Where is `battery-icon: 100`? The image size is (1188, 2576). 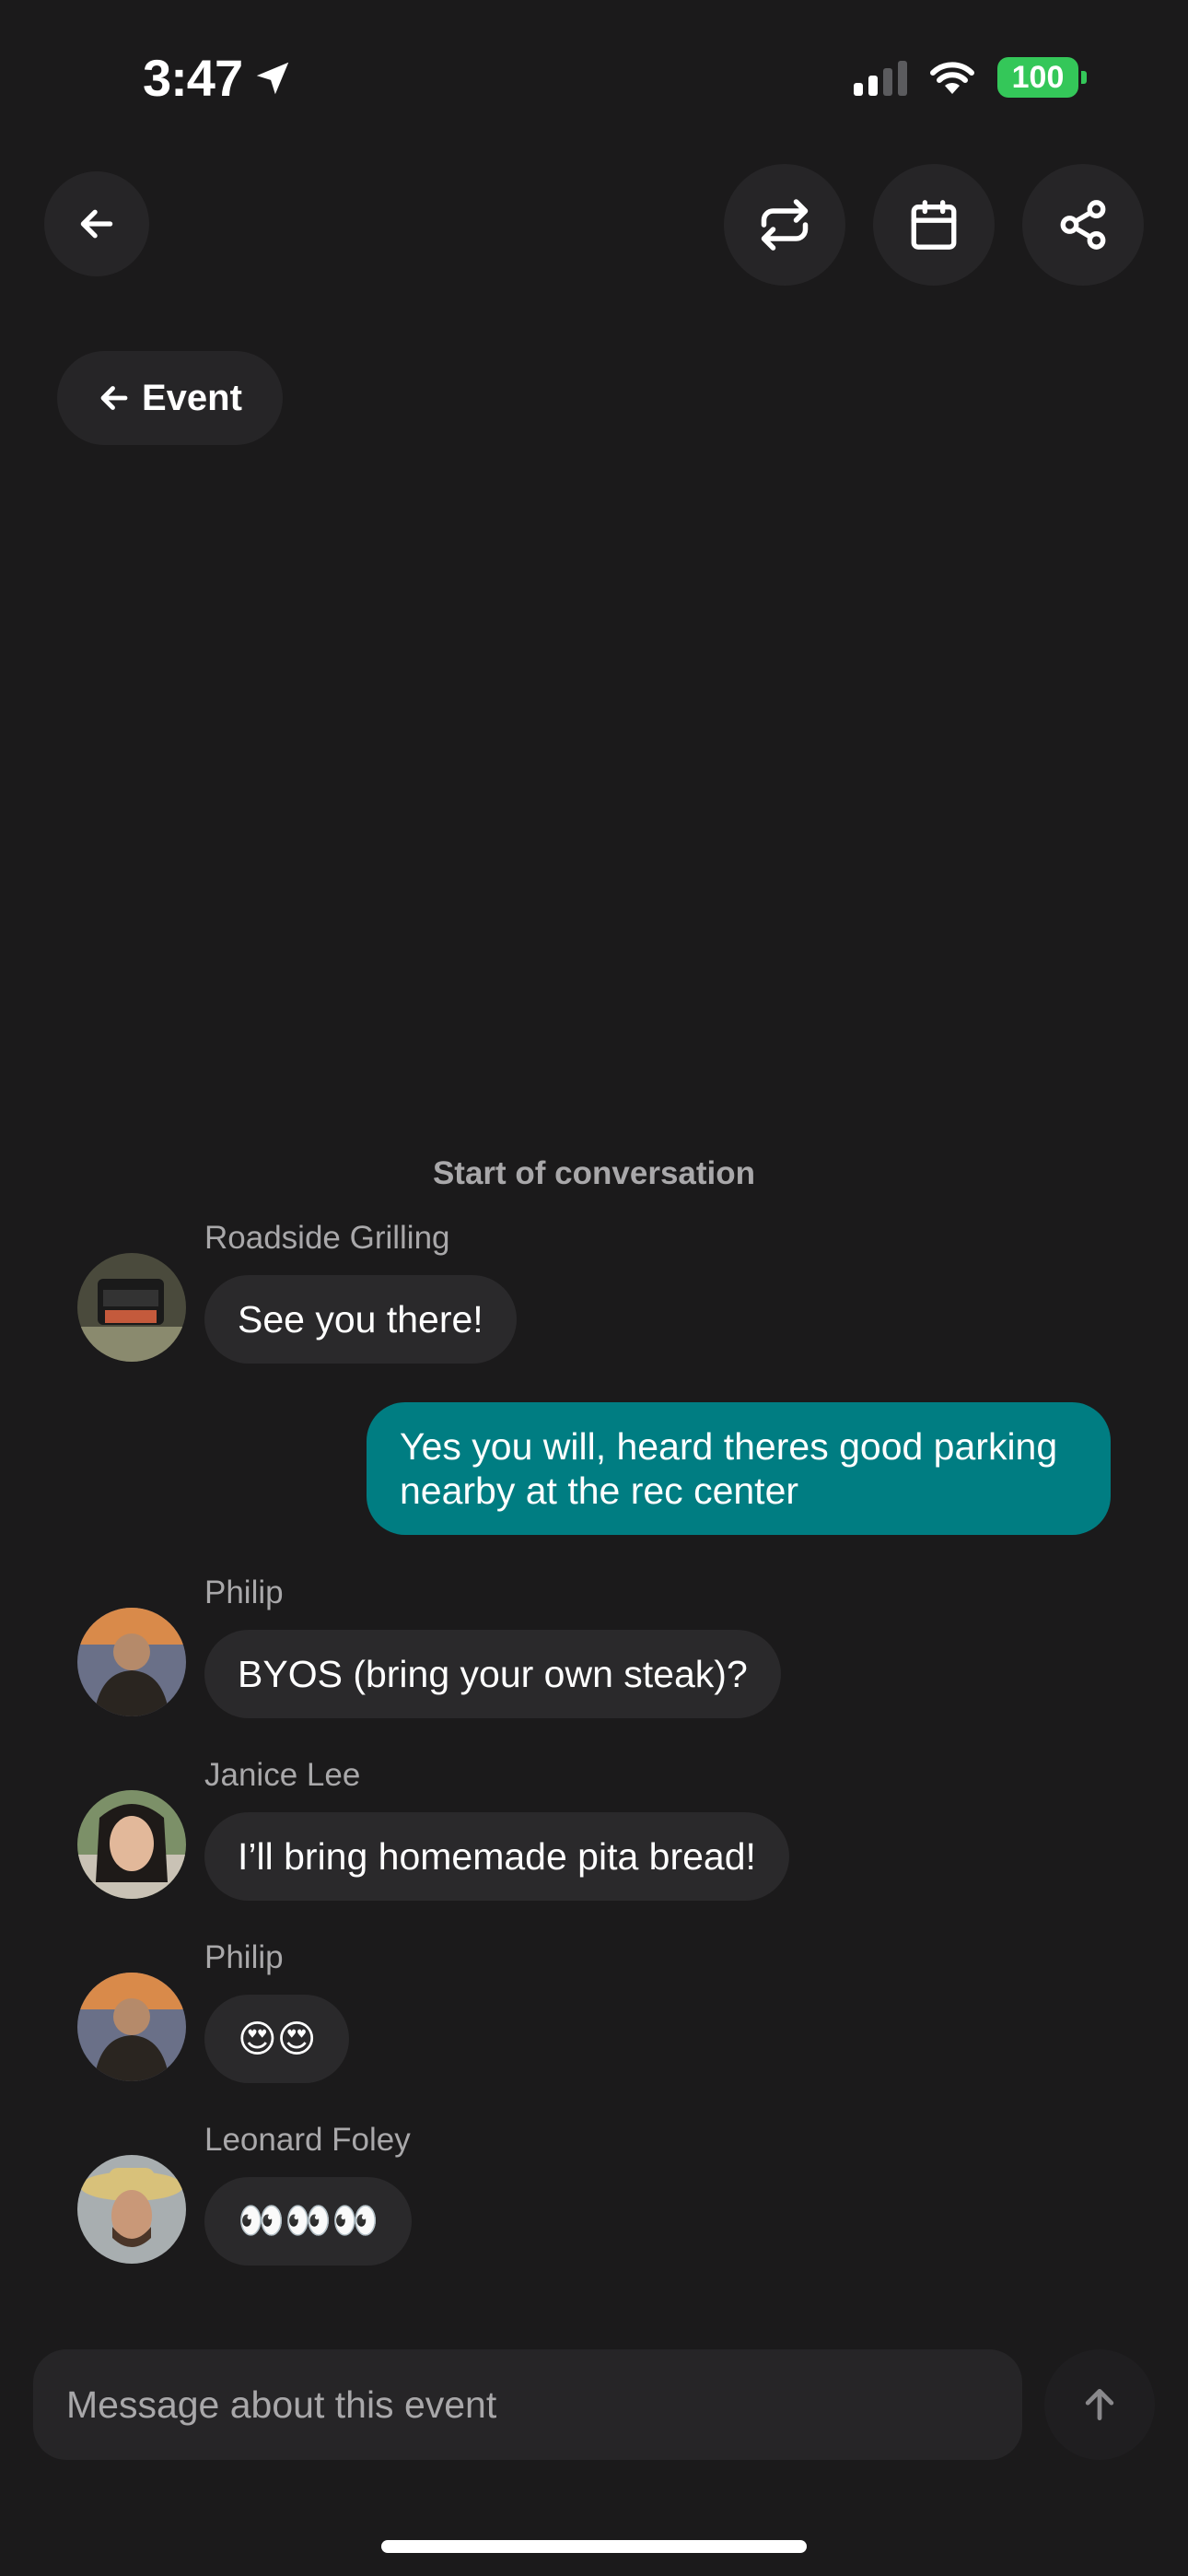
battery-icon: 100 is located at coordinates (1042, 77).